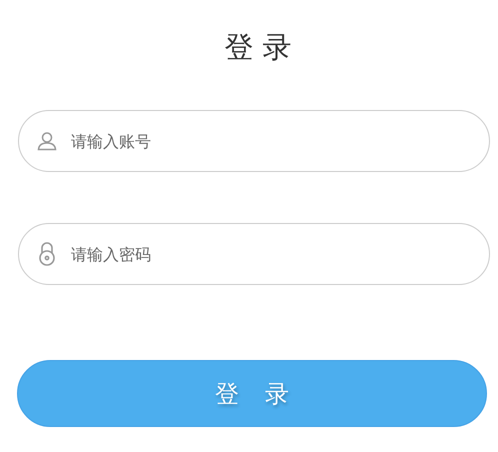 The image size is (498, 452). What do you see at coordinates (47, 254) in the screenshot?
I see `lock-icon` at bounding box center [47, 254].